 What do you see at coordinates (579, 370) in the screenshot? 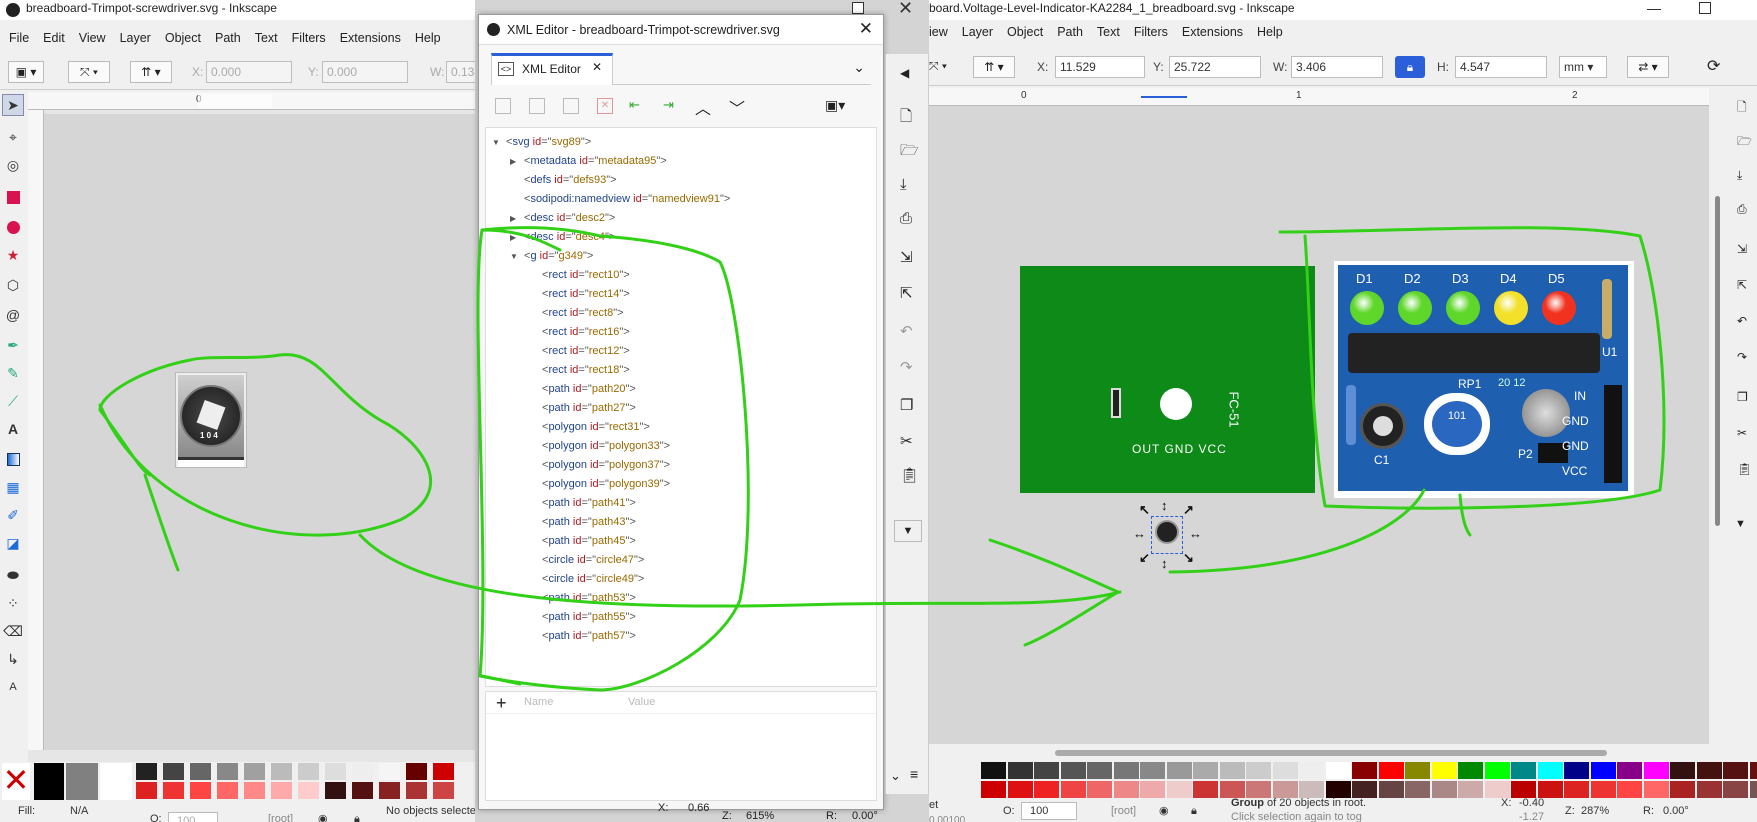
I see `xml-node-row: <rect id="rect18">` at bounding box center [579, 370].